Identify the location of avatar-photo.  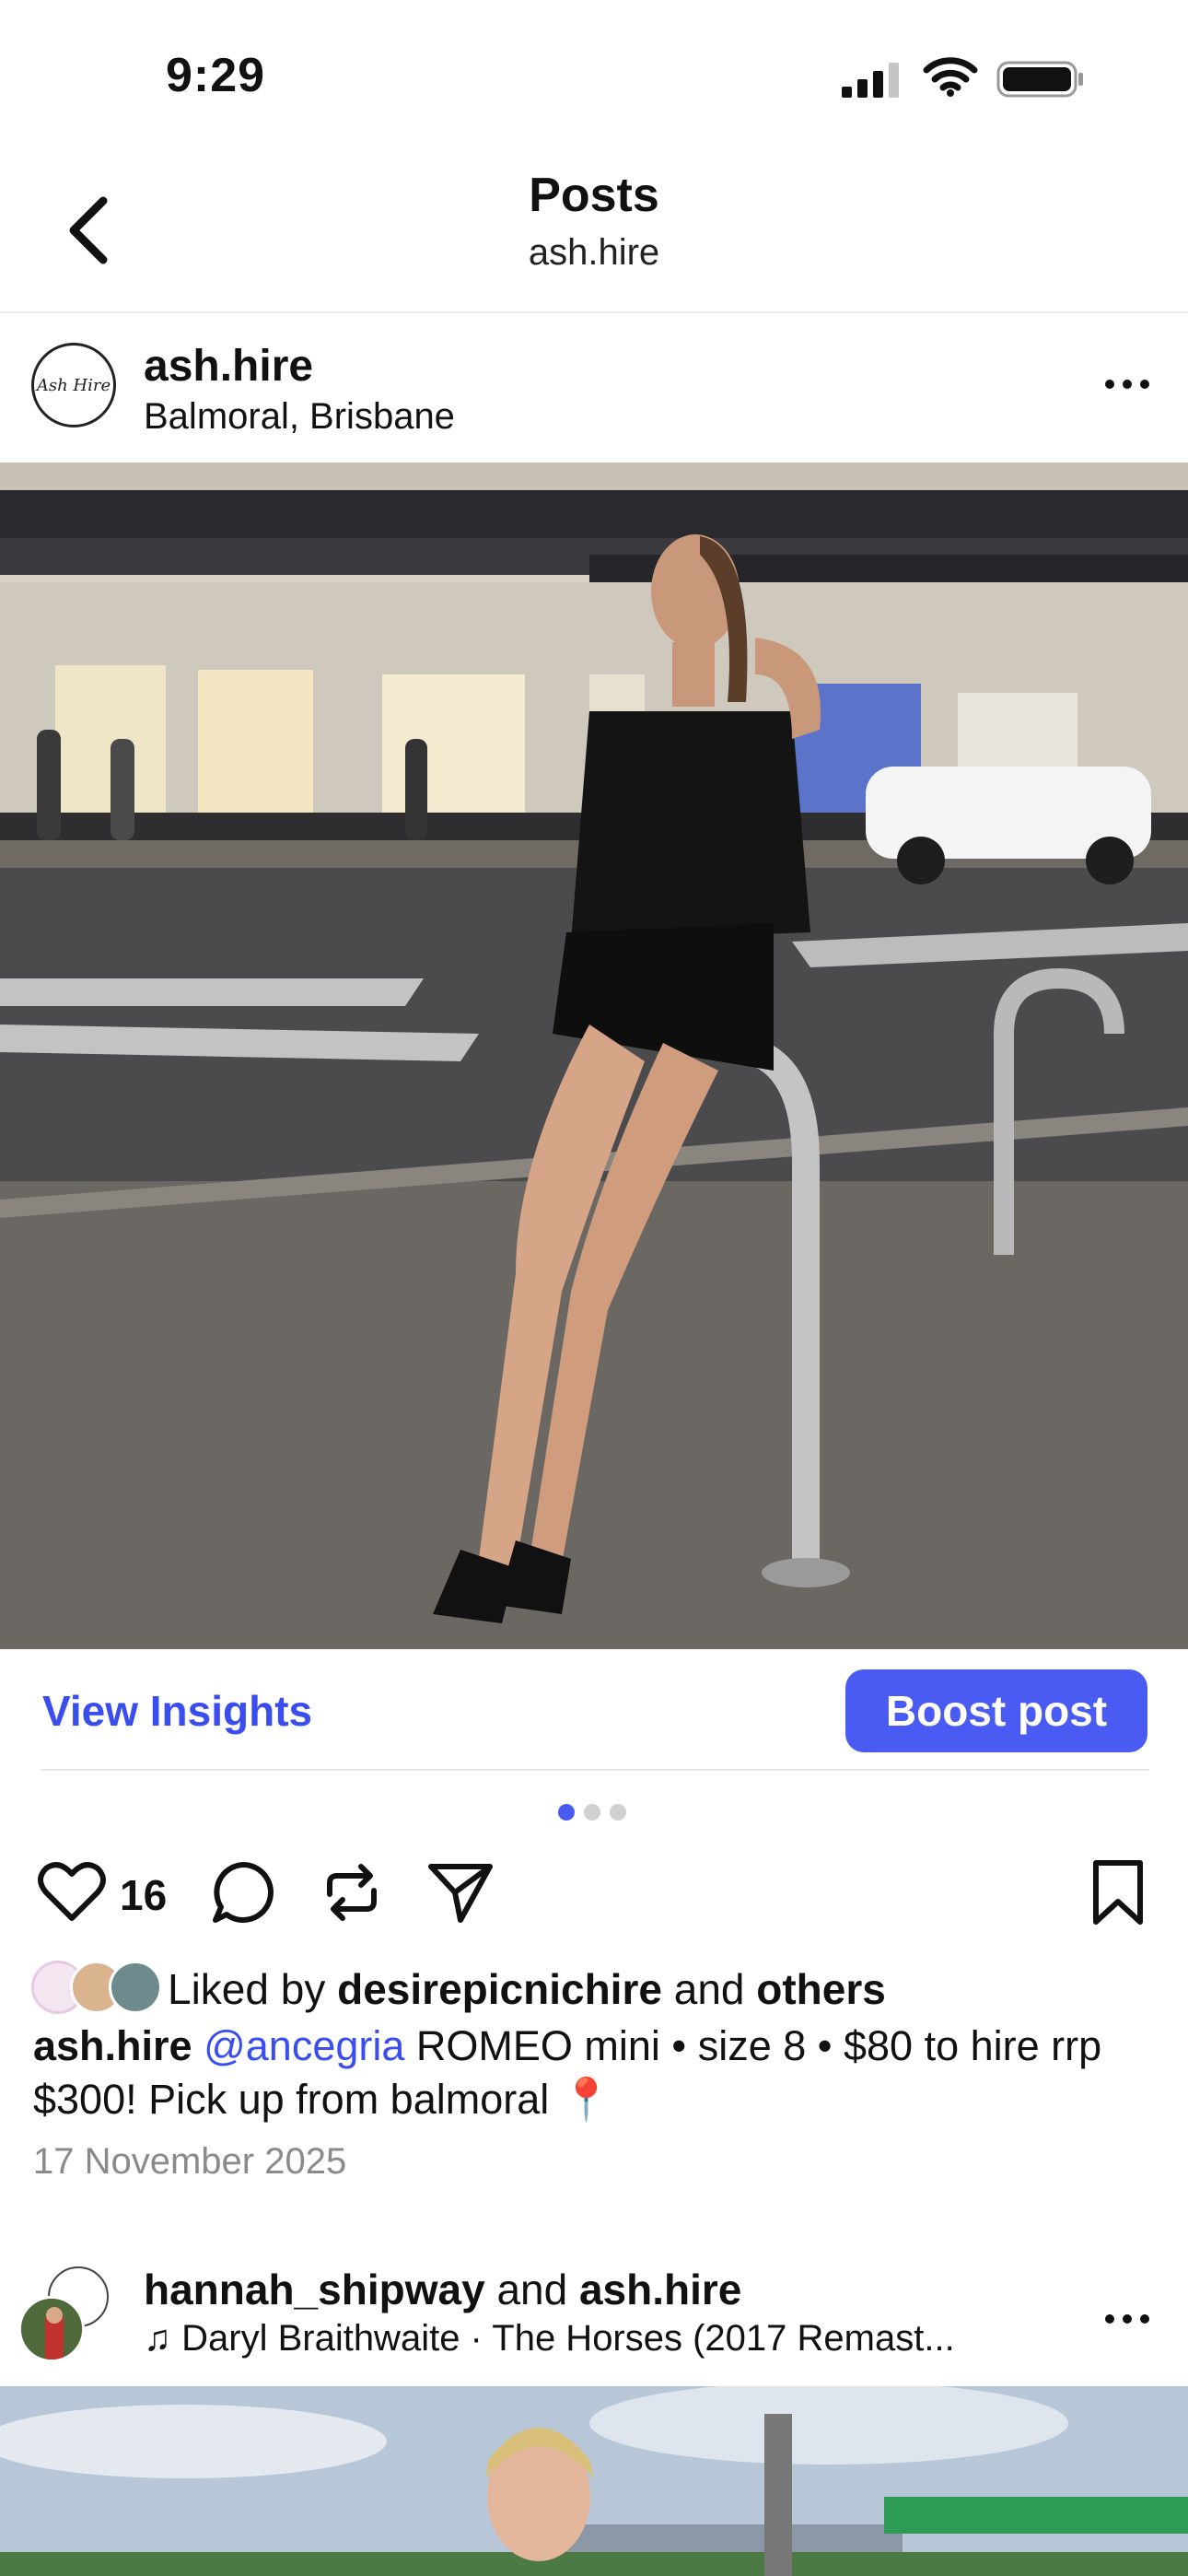
(51, 2329).